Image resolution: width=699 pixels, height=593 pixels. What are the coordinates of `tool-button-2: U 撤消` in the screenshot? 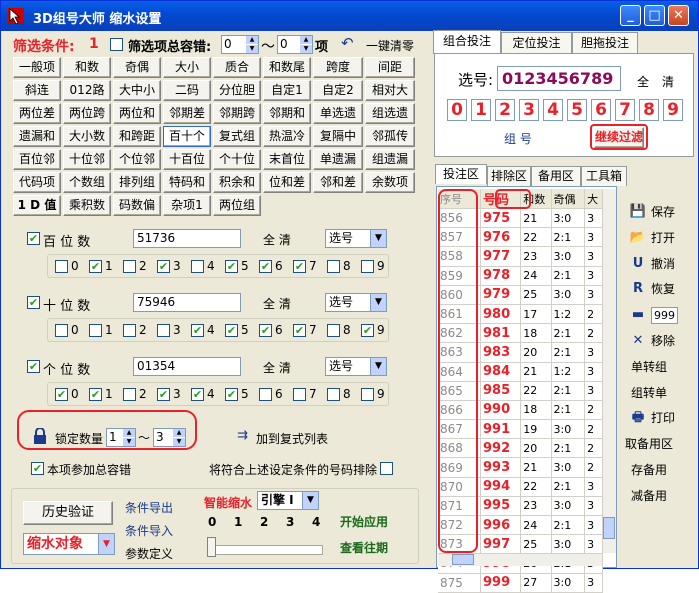 It's located at (654, 264).